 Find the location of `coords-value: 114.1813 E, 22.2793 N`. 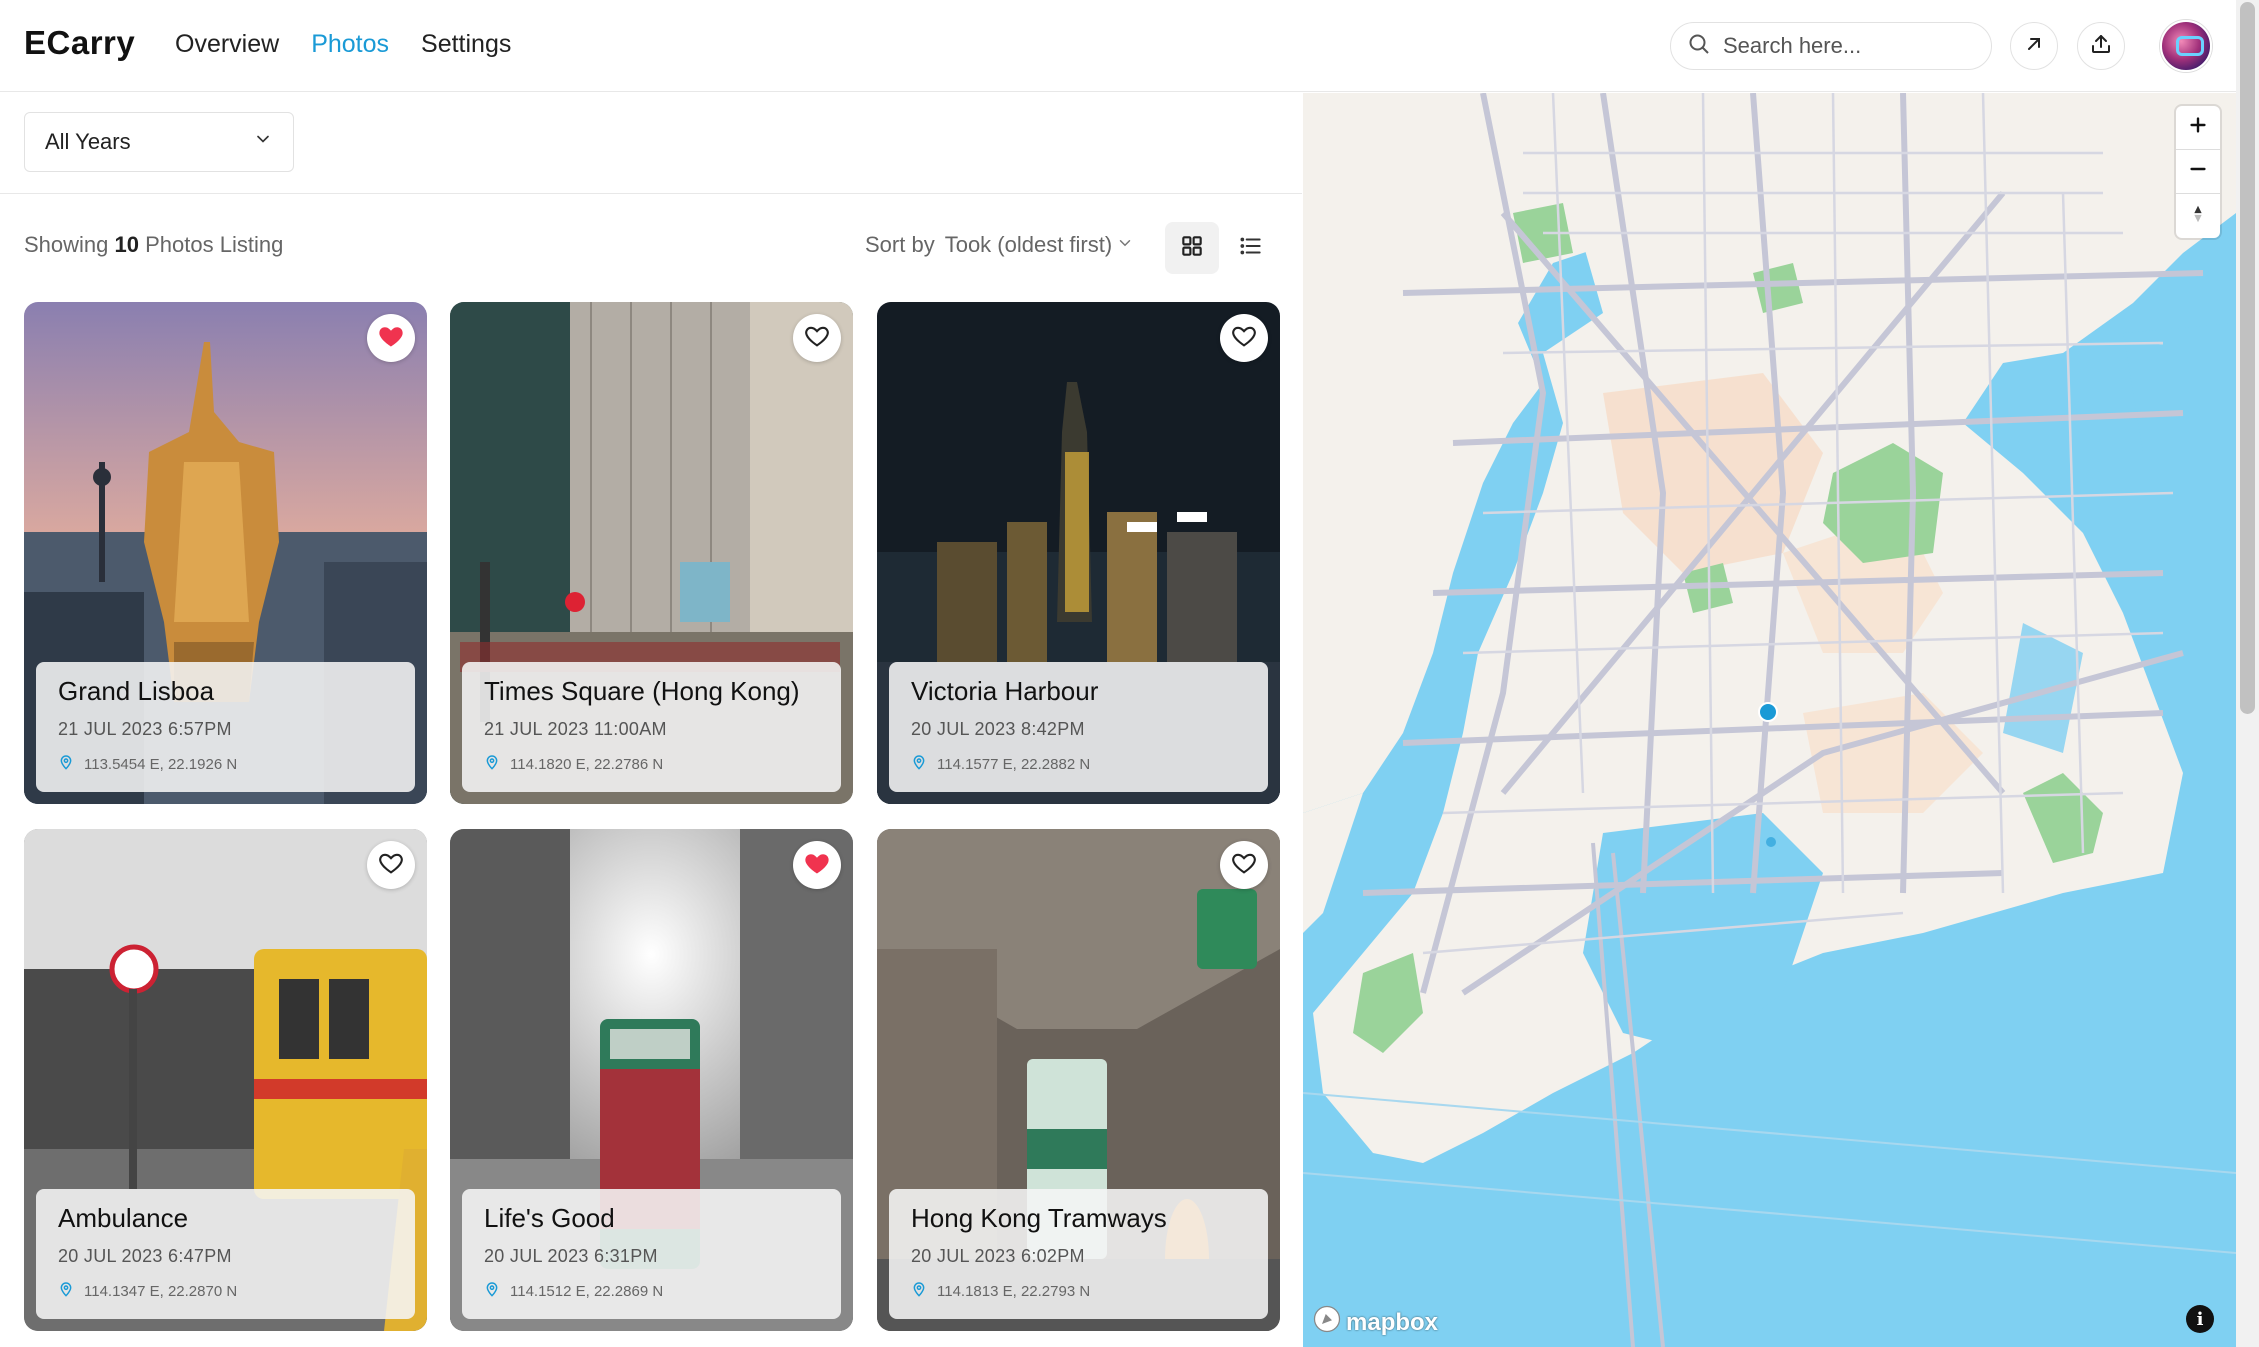

coords-value: 114.1813 E, 22.2793 N is located at coordinates (1014, 1291).